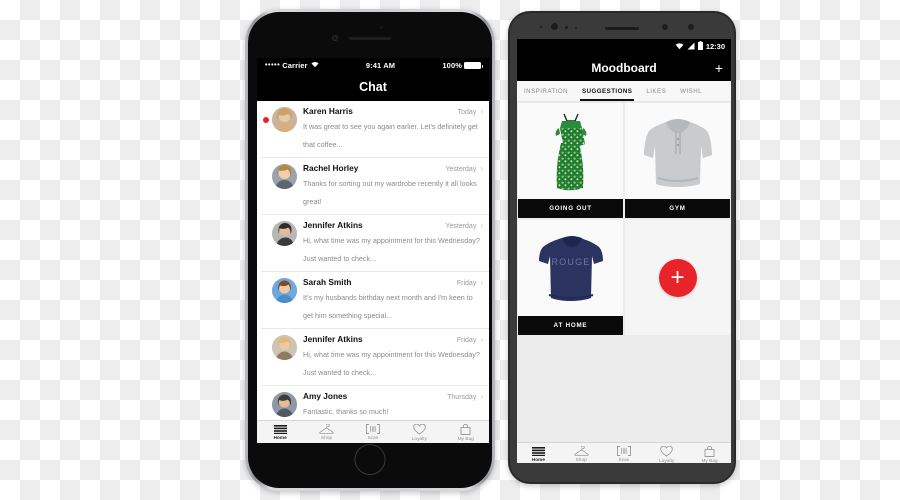 The width and height of the screenshot is (900, 500). I want to click on home-button, so click(370, 459).